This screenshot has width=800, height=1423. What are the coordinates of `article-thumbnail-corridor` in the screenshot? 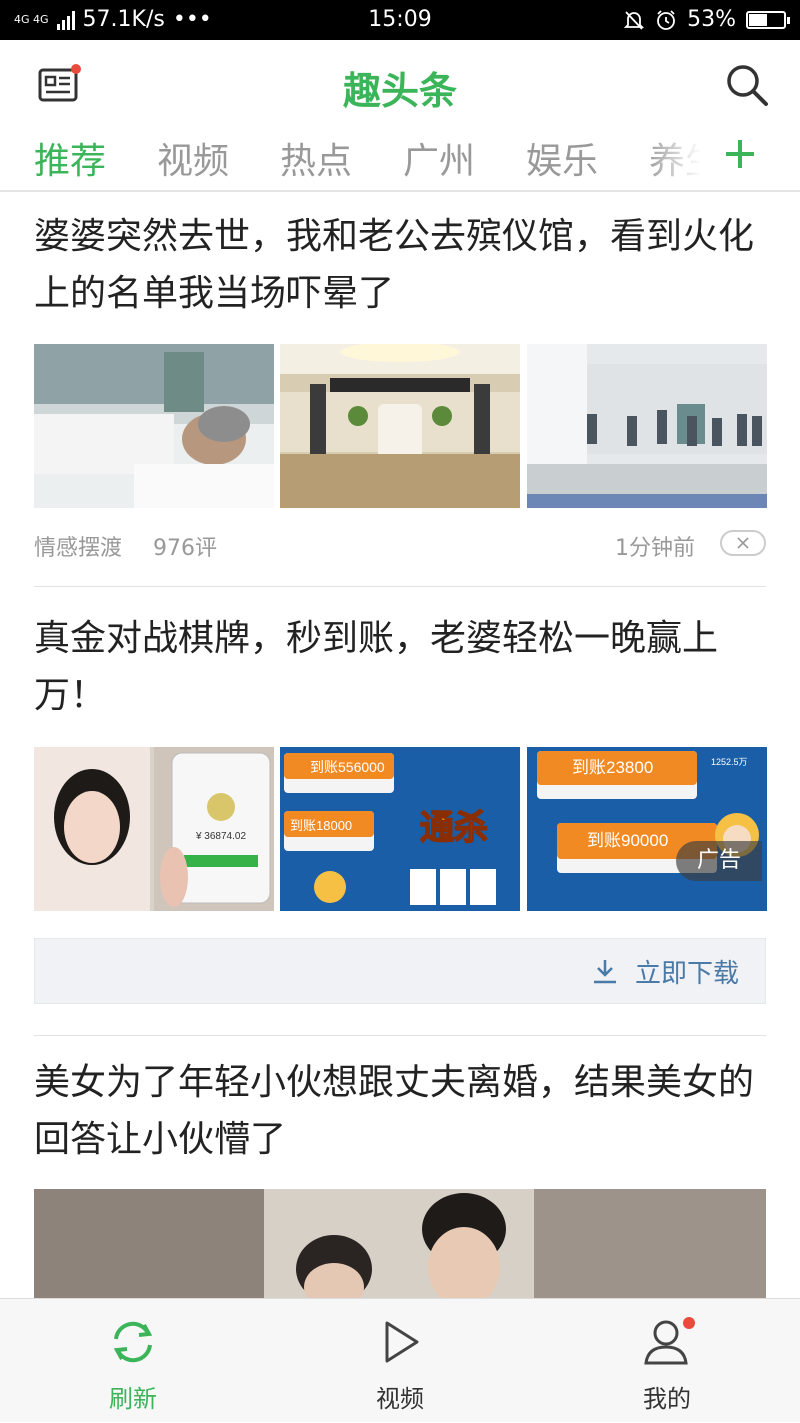 It's located at (647, 426).